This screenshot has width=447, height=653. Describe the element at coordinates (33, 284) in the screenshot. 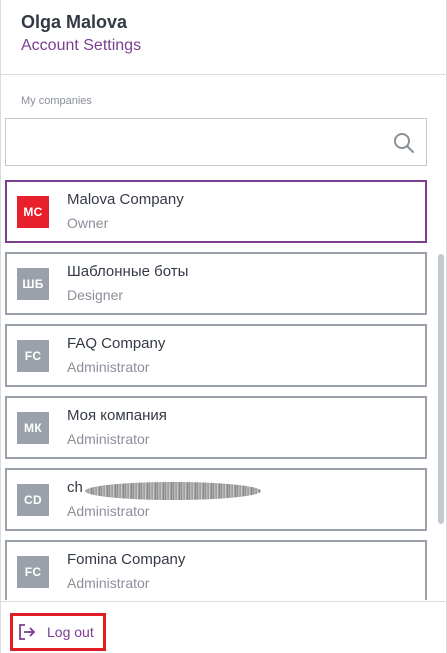

I see `company-avatar: ШБ` at that location.